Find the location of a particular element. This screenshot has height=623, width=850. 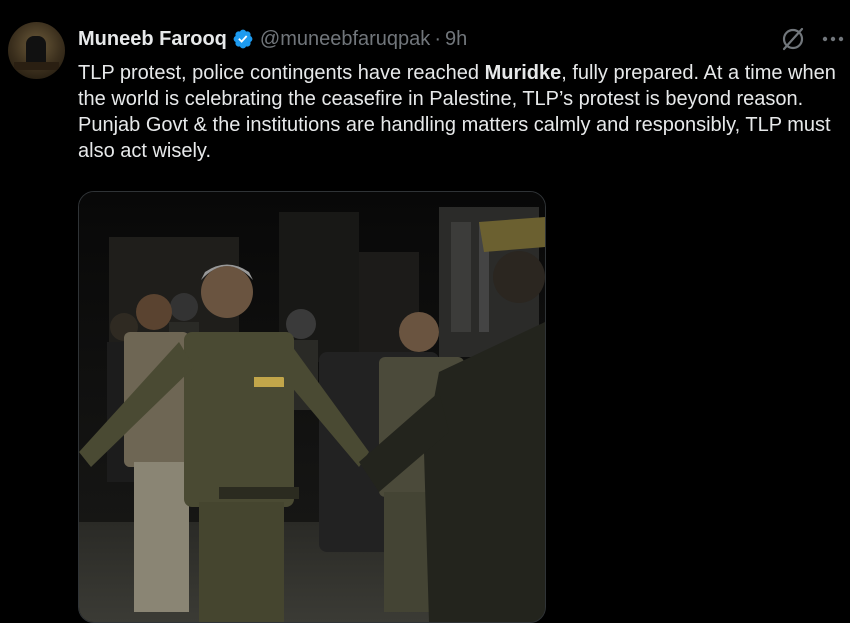

avatar is located at coordinates (36, 50).